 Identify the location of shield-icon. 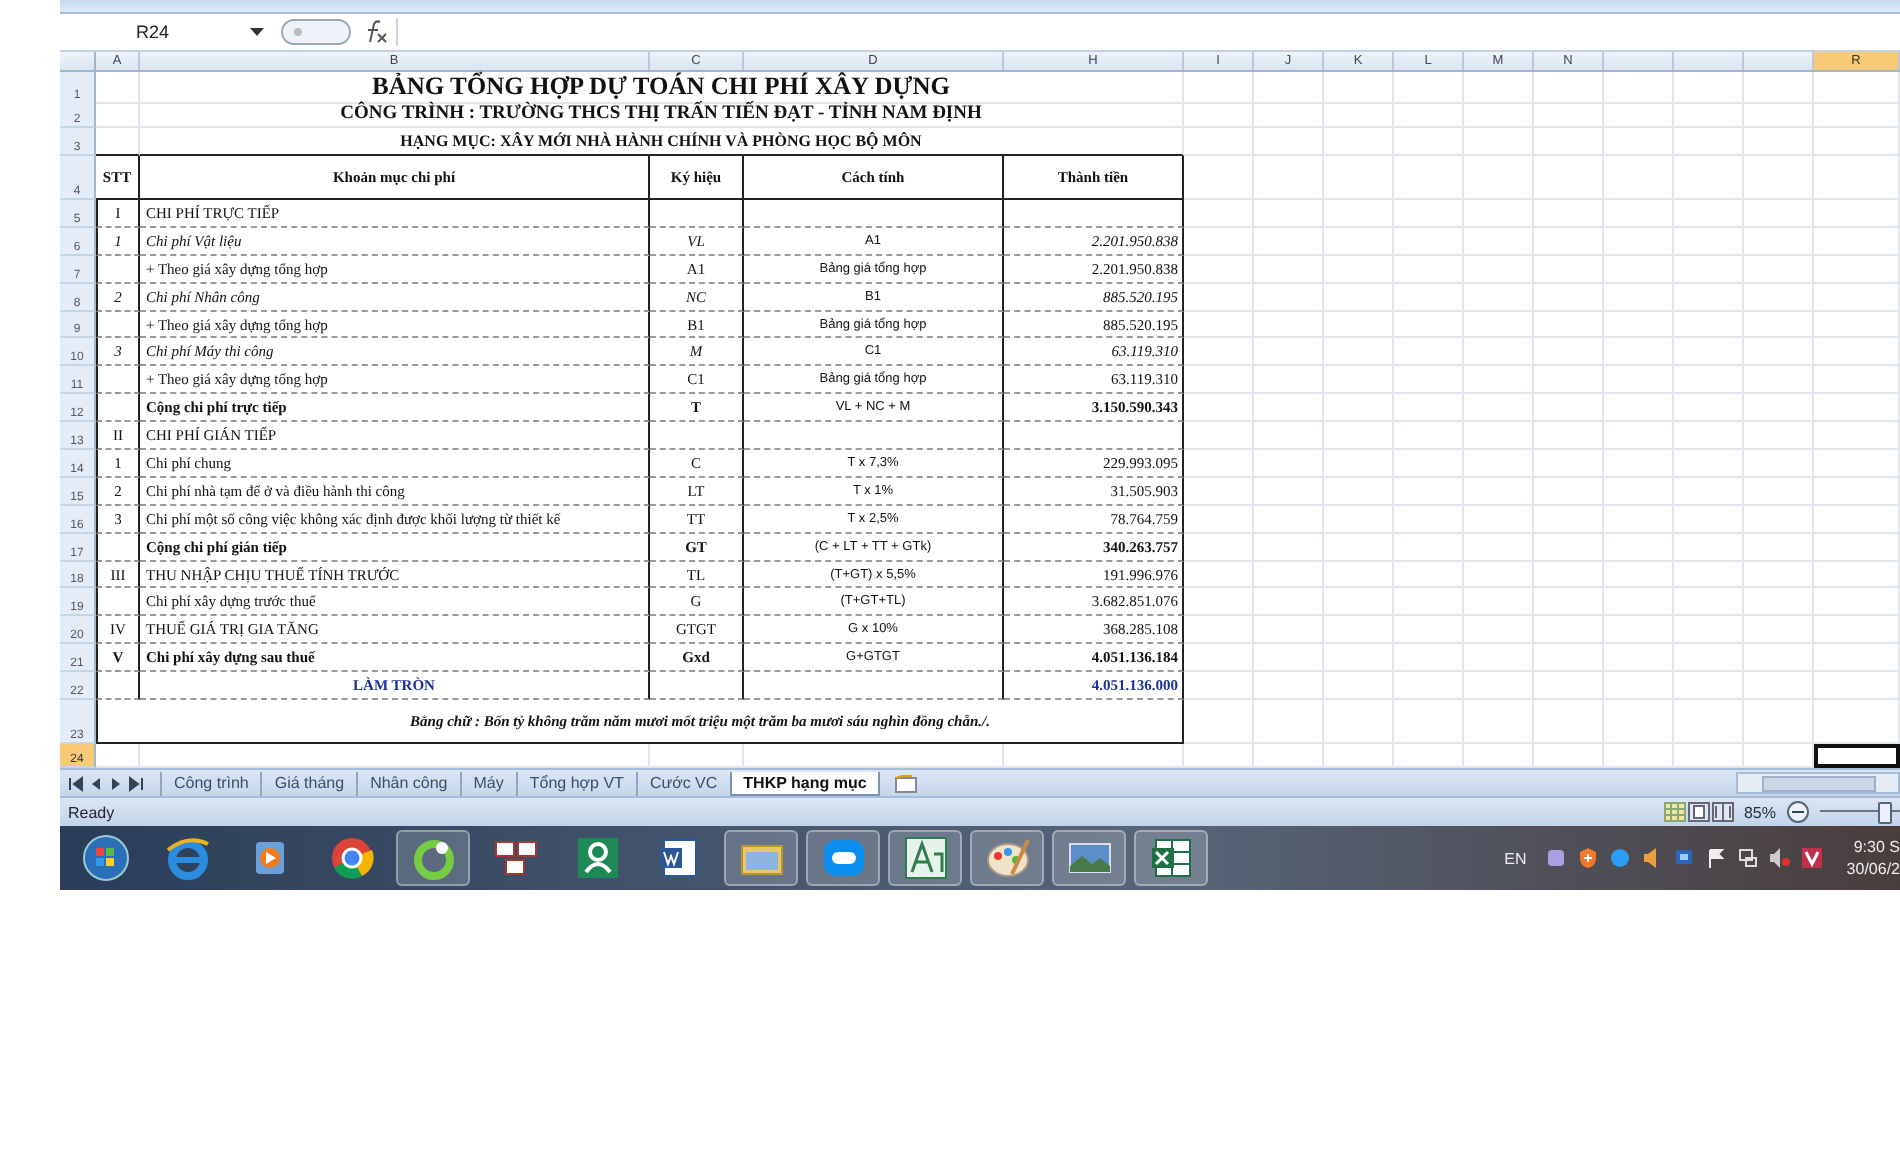
(1588, 858).